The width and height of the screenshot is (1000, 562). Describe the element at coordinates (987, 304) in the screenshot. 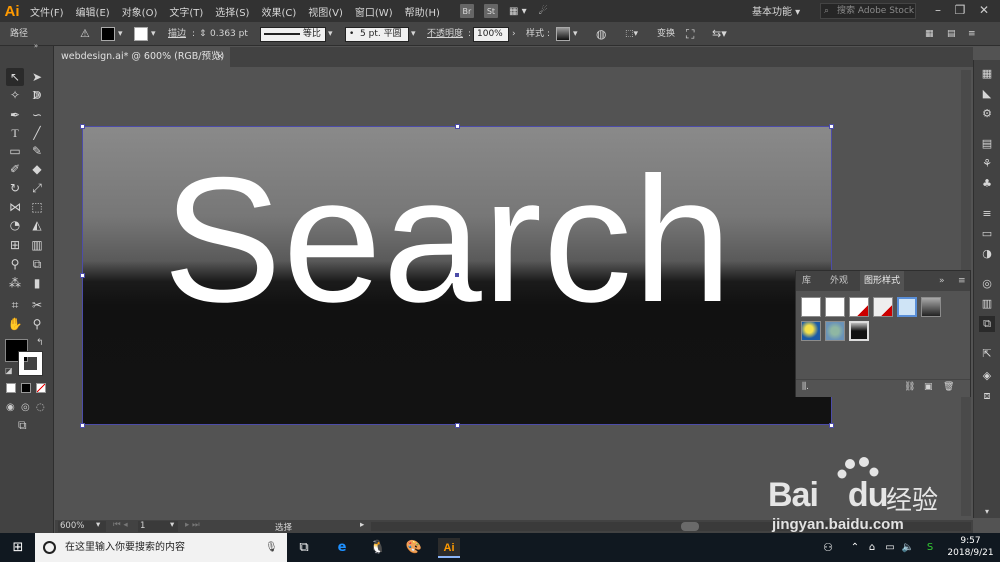

I see `layers-panel-icon: ▥` at that location.